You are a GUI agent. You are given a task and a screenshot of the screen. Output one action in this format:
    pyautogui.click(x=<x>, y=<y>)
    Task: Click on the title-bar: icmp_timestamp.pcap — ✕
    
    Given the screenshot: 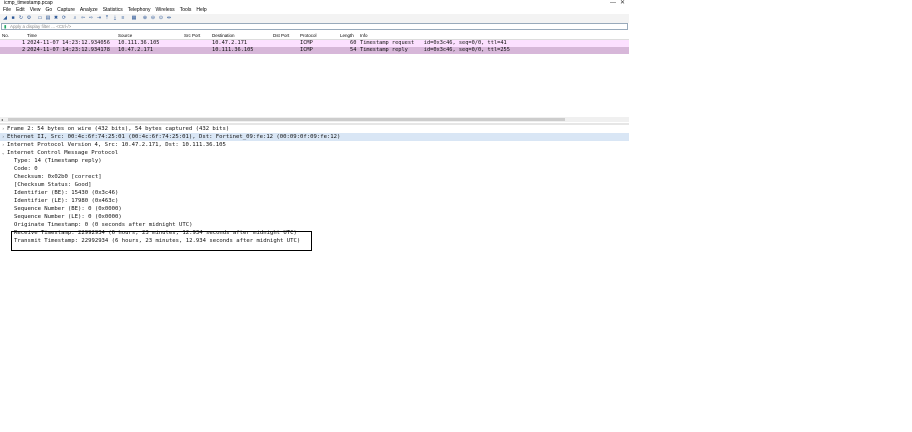 What is the action you would take?
    pyautogui.click(x=314, y=3)
    